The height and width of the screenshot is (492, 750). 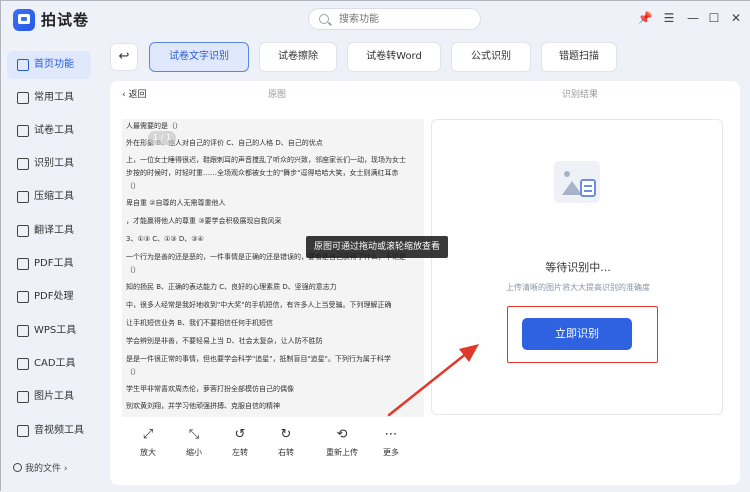 I want to click on compress-icon, so click(x=23, y=197).